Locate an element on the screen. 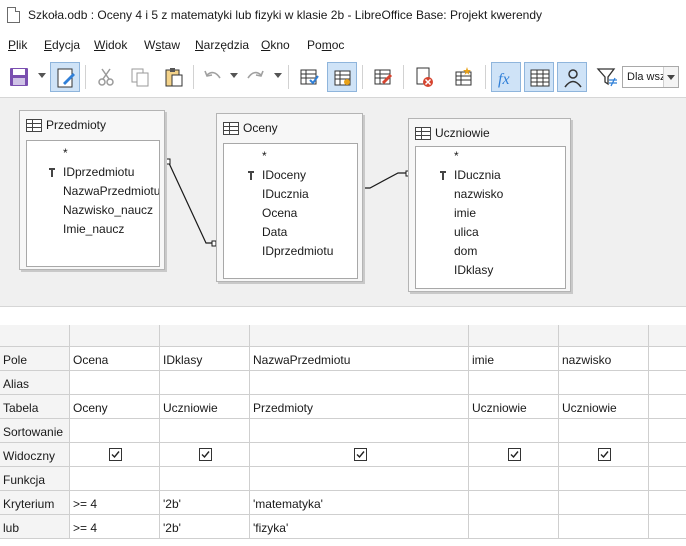  menu-pomoc: Pomoc is located at coordinates (325, 45).